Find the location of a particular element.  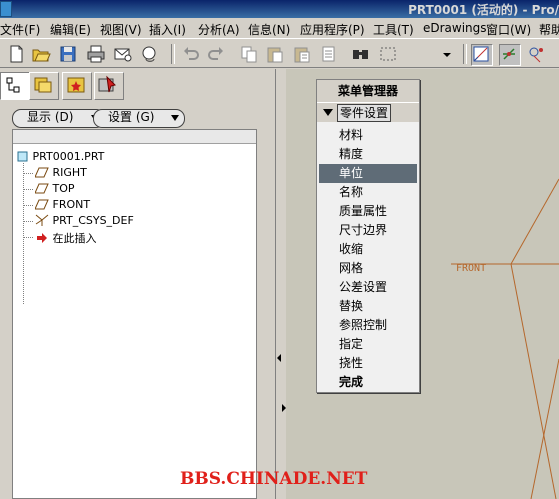

connections-tab-icon is located at coordinates (107, 84).